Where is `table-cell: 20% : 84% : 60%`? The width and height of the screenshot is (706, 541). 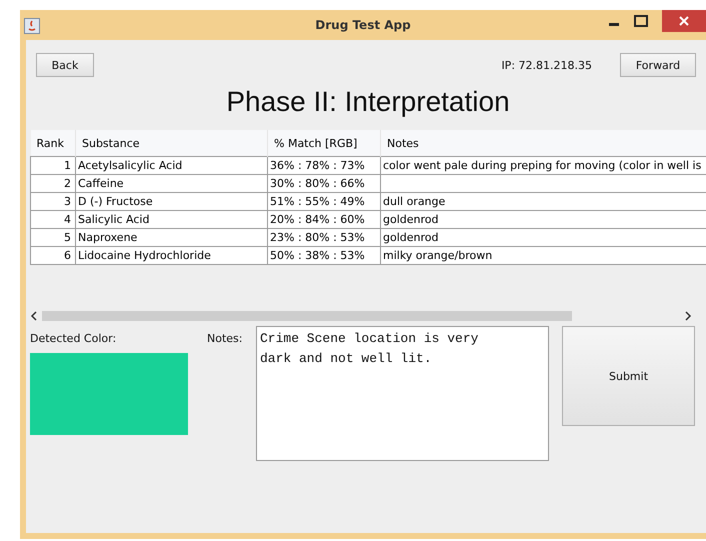
table-cell: 20% : 84% : 60% is located at coordinates (324, 219).